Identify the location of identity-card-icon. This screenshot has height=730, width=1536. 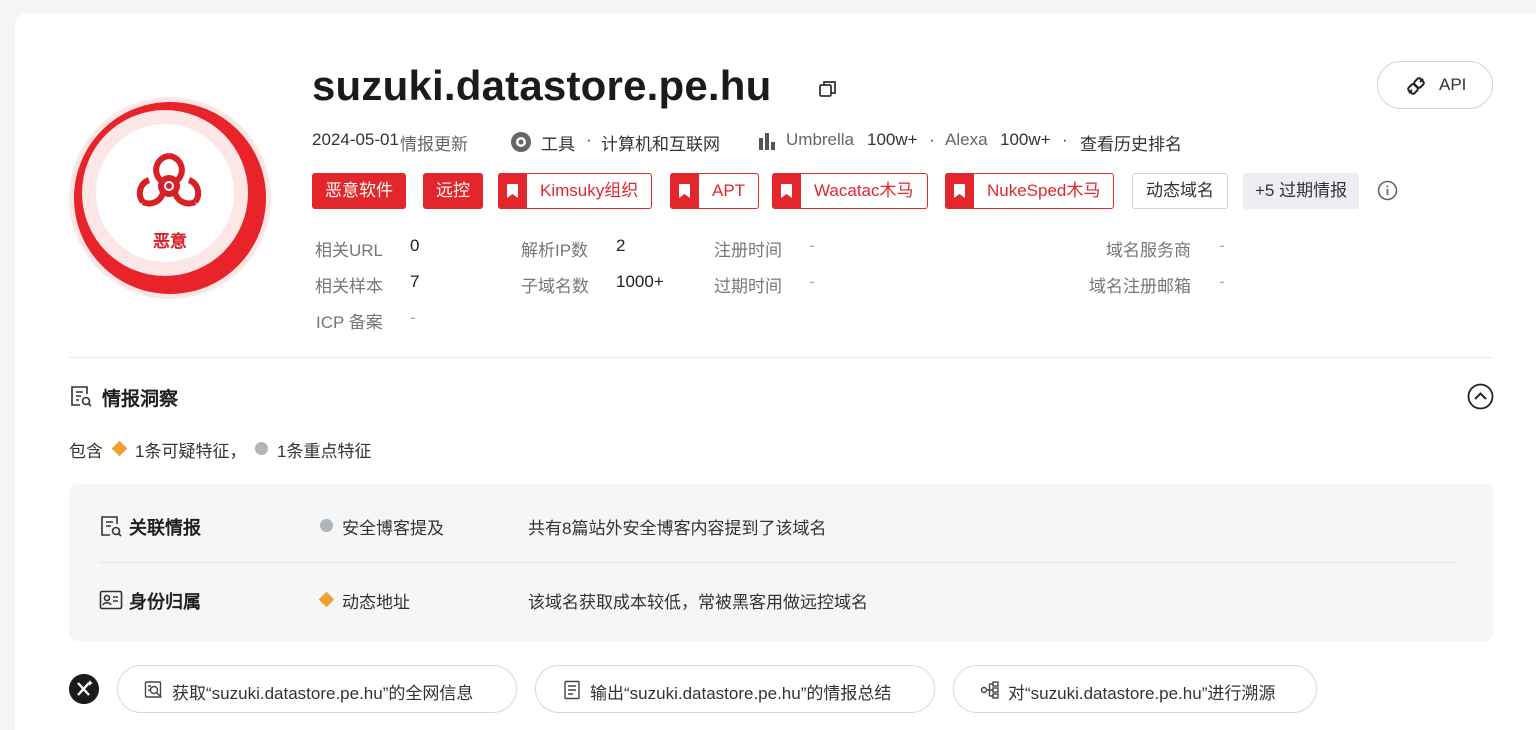
(111, 600).